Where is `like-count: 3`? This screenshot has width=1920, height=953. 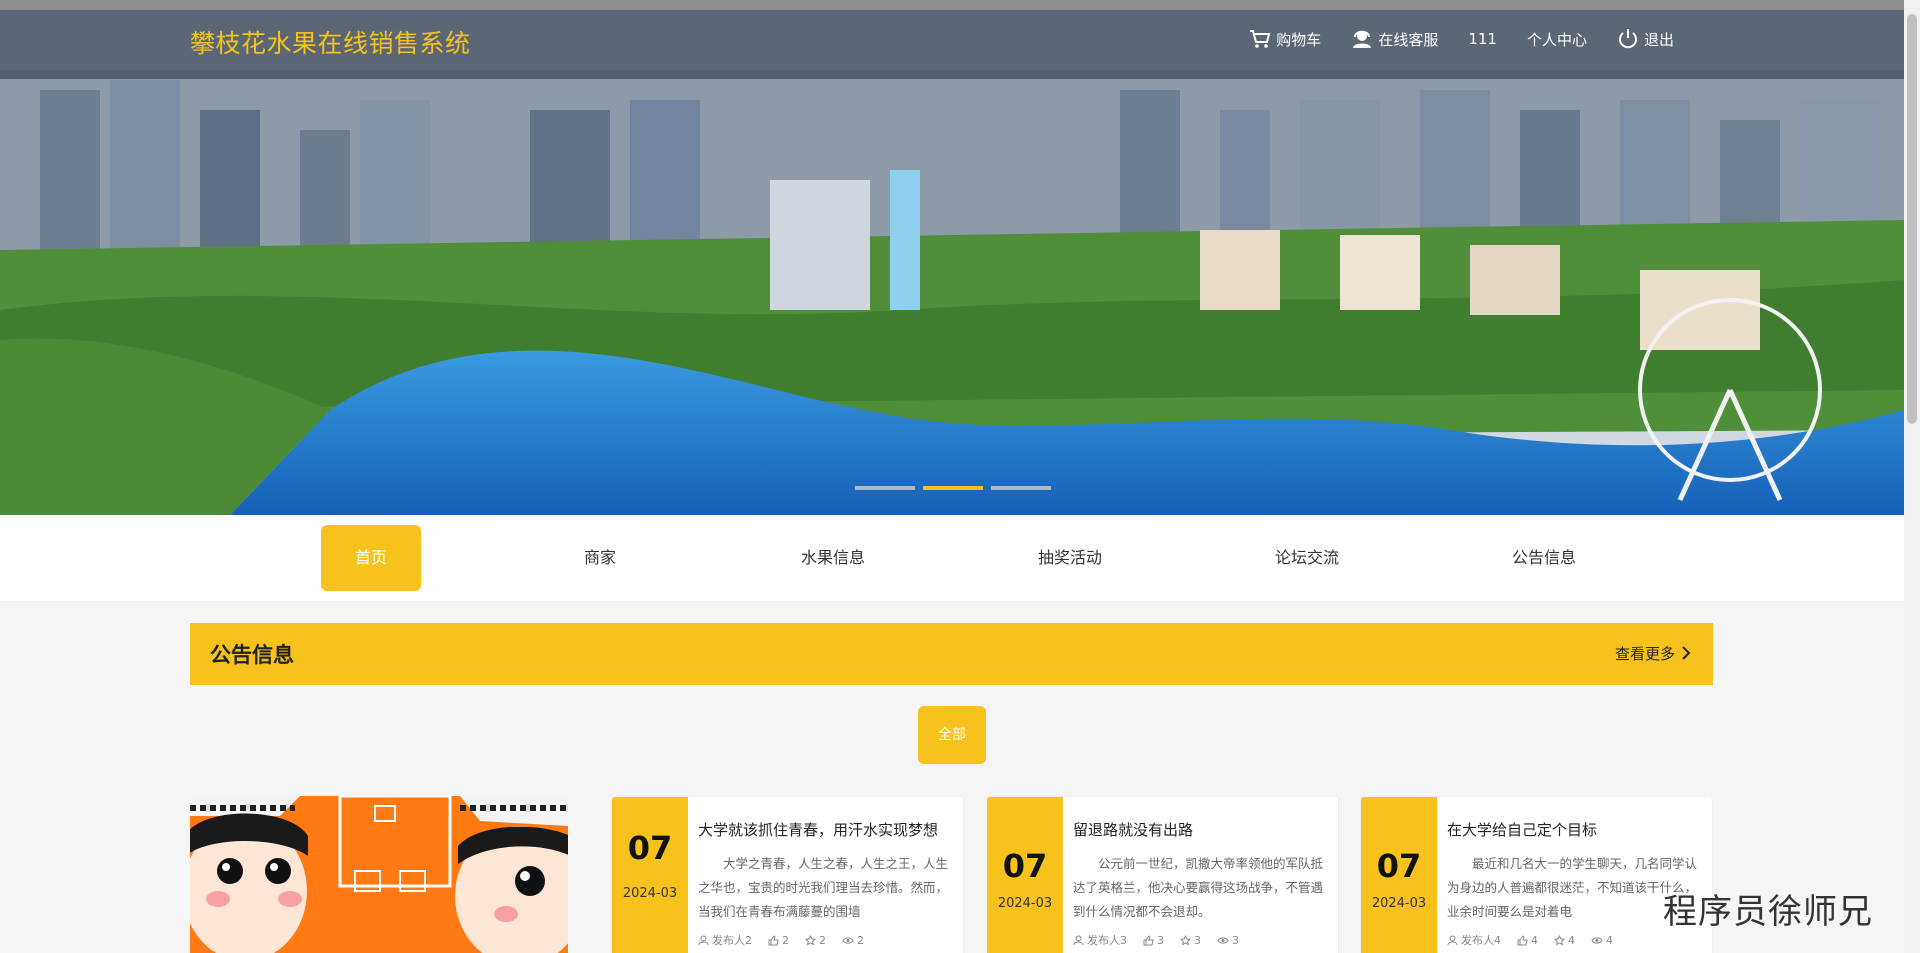
like-count: 3 is located at coordinates (1160, 940).